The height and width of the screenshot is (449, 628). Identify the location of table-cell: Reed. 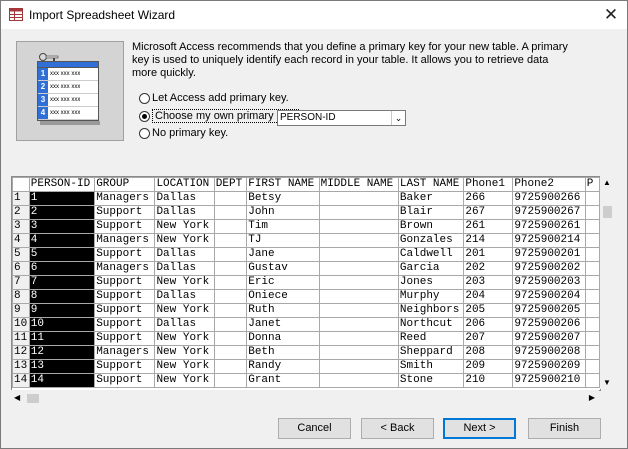
(431, 338).